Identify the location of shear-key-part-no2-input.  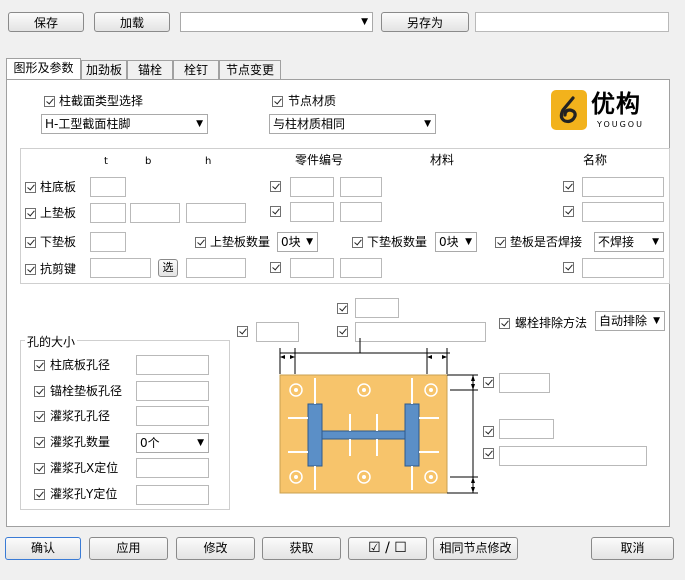
(361, 268).